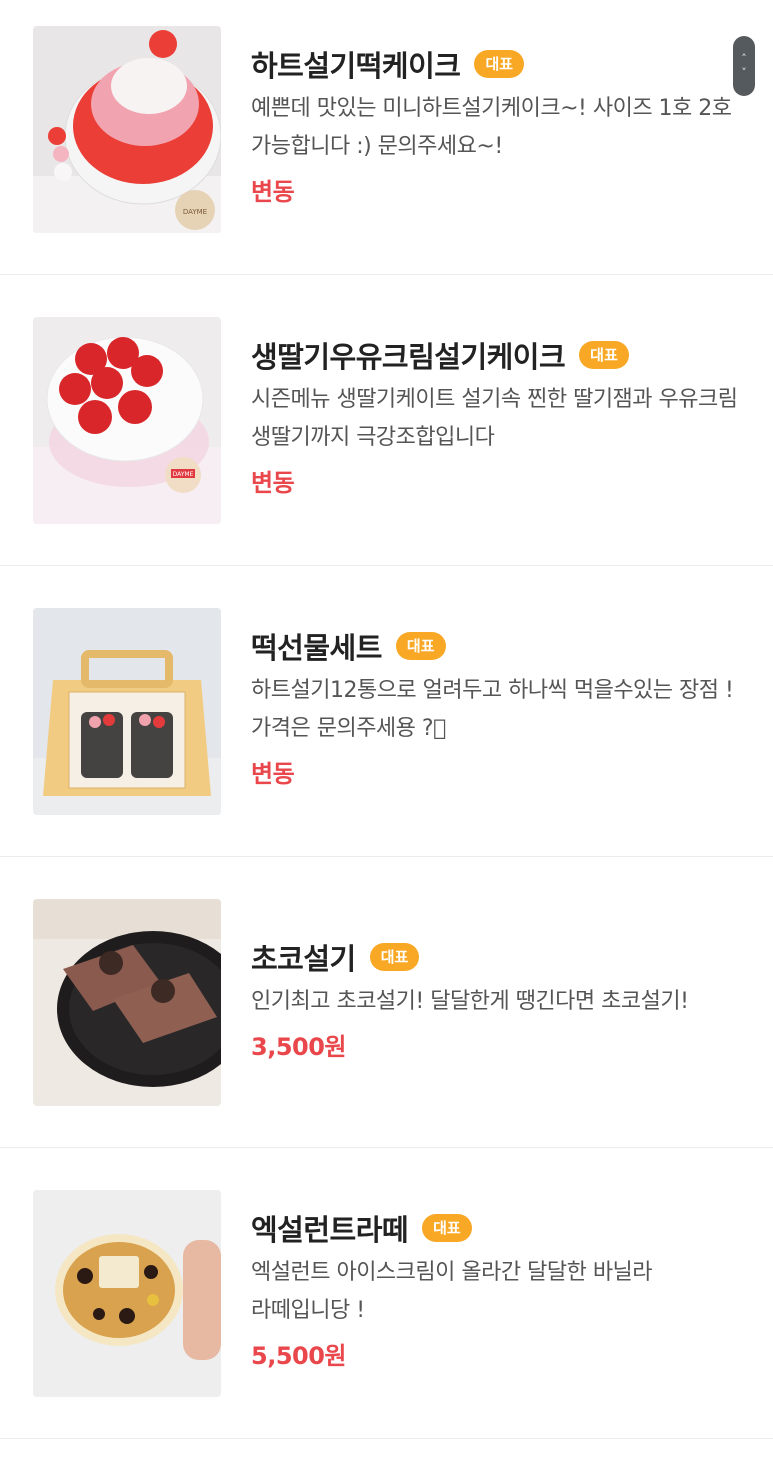  Describe the element at coordinates (408, 357) in the screenshot. I see `menu-item-title: 생딸기우유크림설기케이크` at that location.